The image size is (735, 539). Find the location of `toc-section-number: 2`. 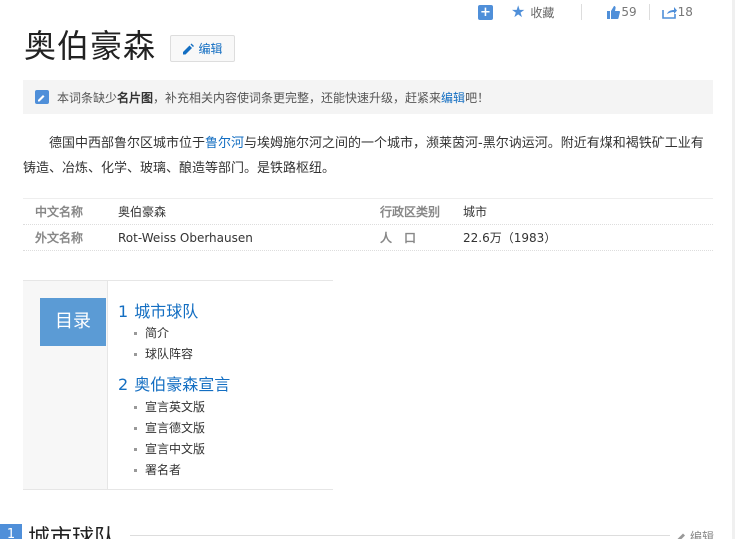

toc-section-number: 2 is located at coordinates (123, 384).